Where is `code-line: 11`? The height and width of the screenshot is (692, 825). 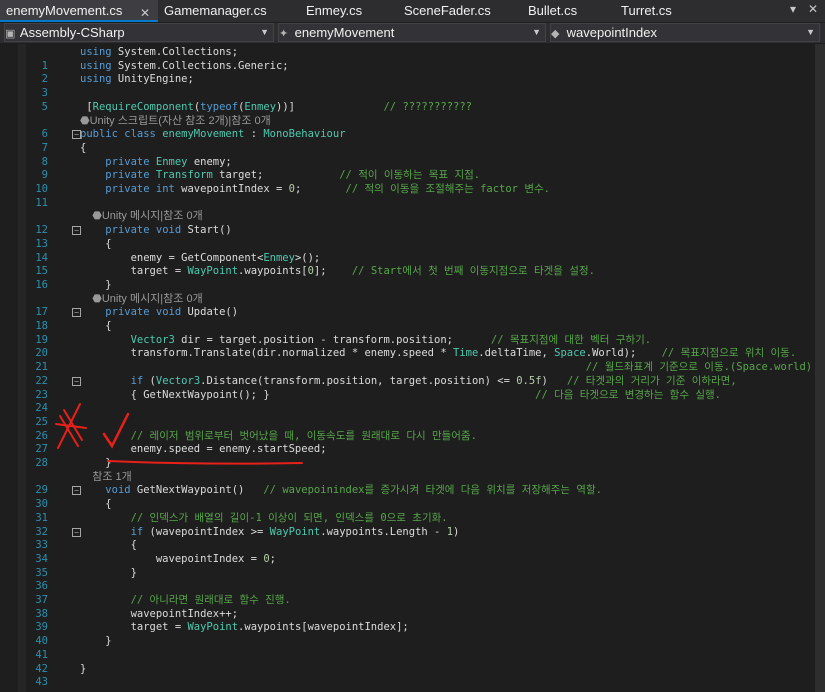 code-line: 11 is located at coordinates (412, 203).